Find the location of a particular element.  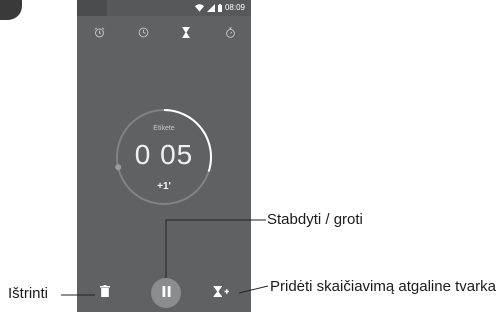

tab-clock is located at coordinates (143, 34).